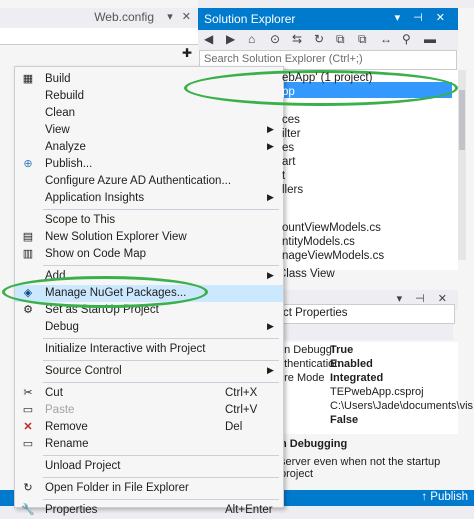 The height and width of the screenshot is (519, 474). I want to click on menu-item-remove: ✕ Remove Del, so click(149, 427).